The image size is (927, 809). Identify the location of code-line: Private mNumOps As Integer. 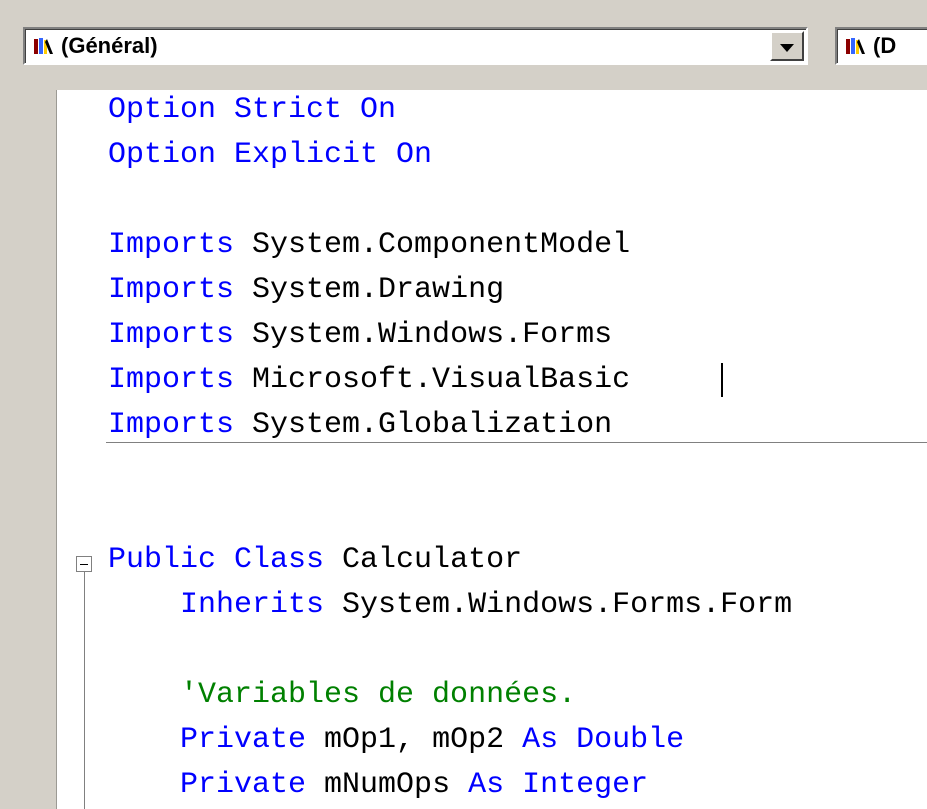
(378, 785).